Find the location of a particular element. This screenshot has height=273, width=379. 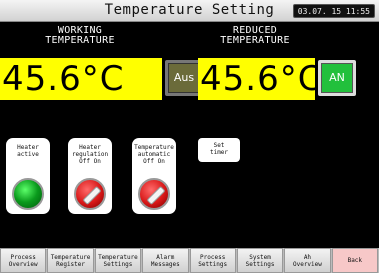

reduced-temperature-toggle-button: AN is located at coordinates (337, 78).